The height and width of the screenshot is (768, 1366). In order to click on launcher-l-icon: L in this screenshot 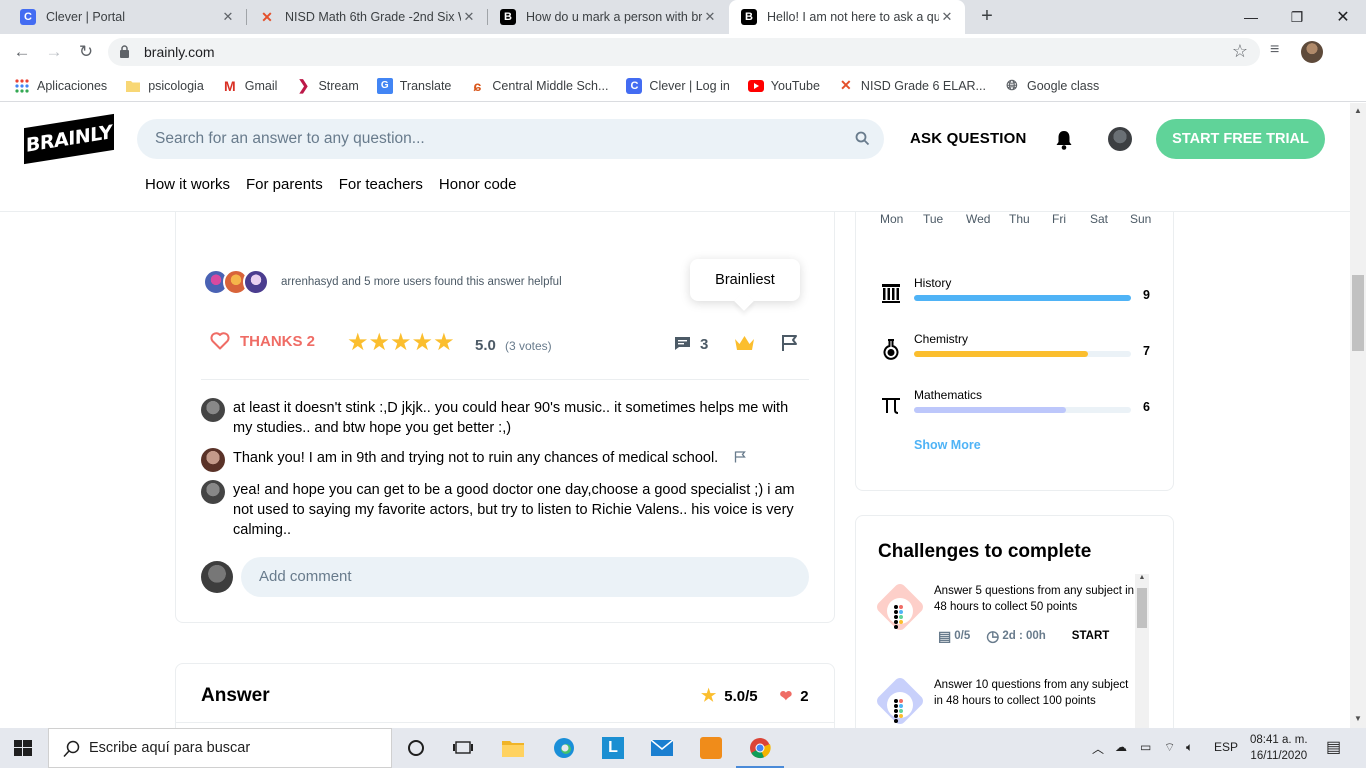, I will do `click(613, 748)`.